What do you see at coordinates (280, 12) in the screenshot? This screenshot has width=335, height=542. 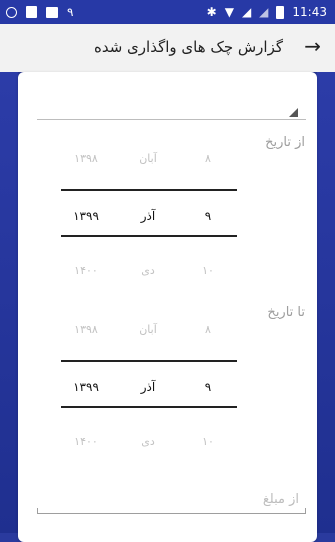 I see `battery-icon` at bounding box center [280, 12].